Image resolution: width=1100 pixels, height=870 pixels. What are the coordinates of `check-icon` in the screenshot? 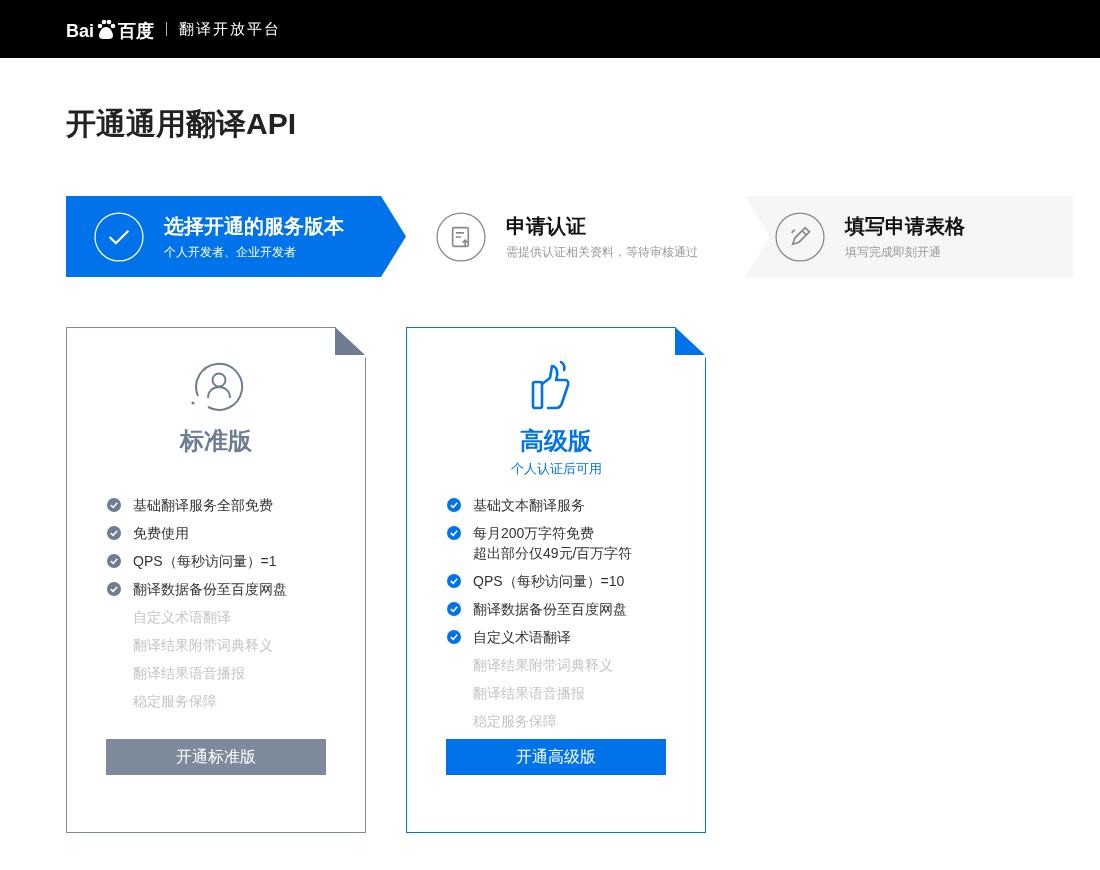 It's located at (119, 236).